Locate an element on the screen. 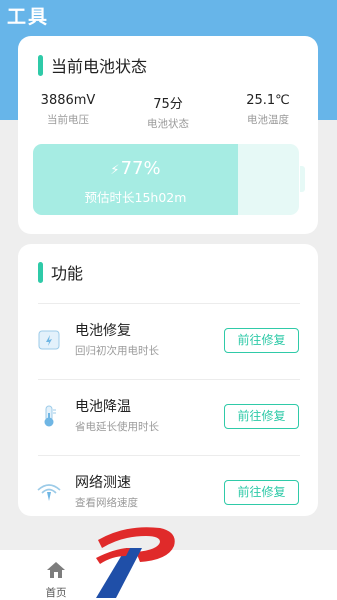  function-subtitle: 省电延长使用时长 is located at coordinates (117, 427).